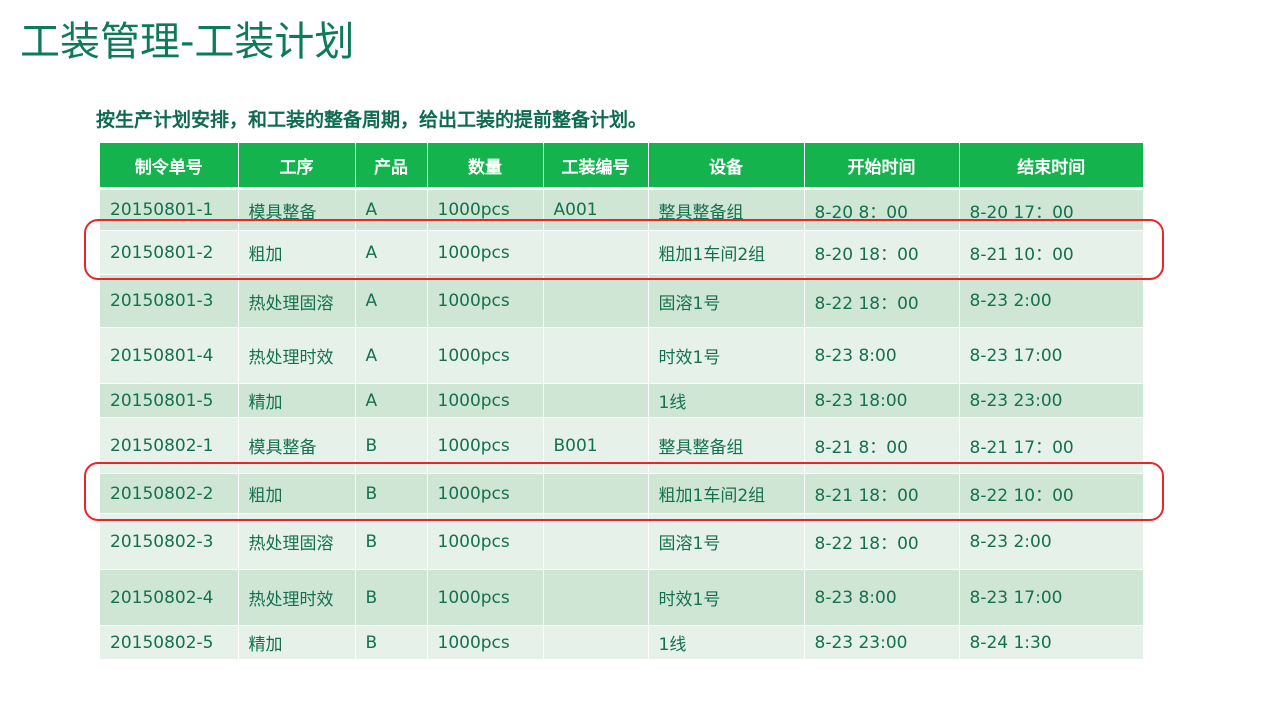  I want to click on cell-order-no: 20150801-4, so click(169, 355).